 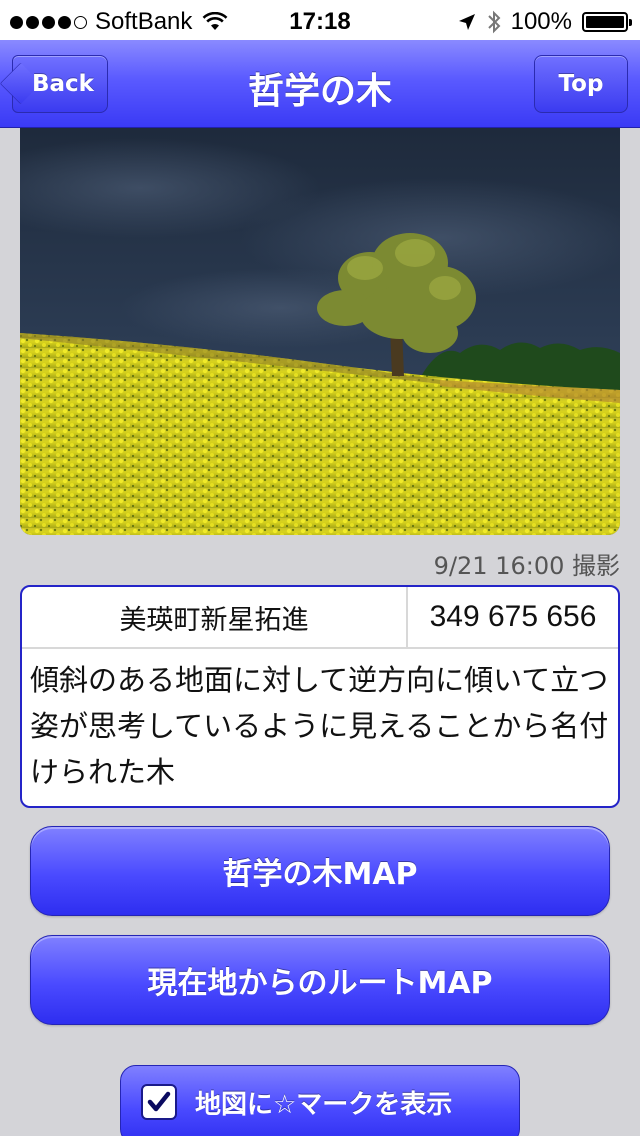 What do you see at coordinates (215, 617) in the screenshot?
I see `place-name: 美瑛町新星拓進` at bounding box center [215, 617].